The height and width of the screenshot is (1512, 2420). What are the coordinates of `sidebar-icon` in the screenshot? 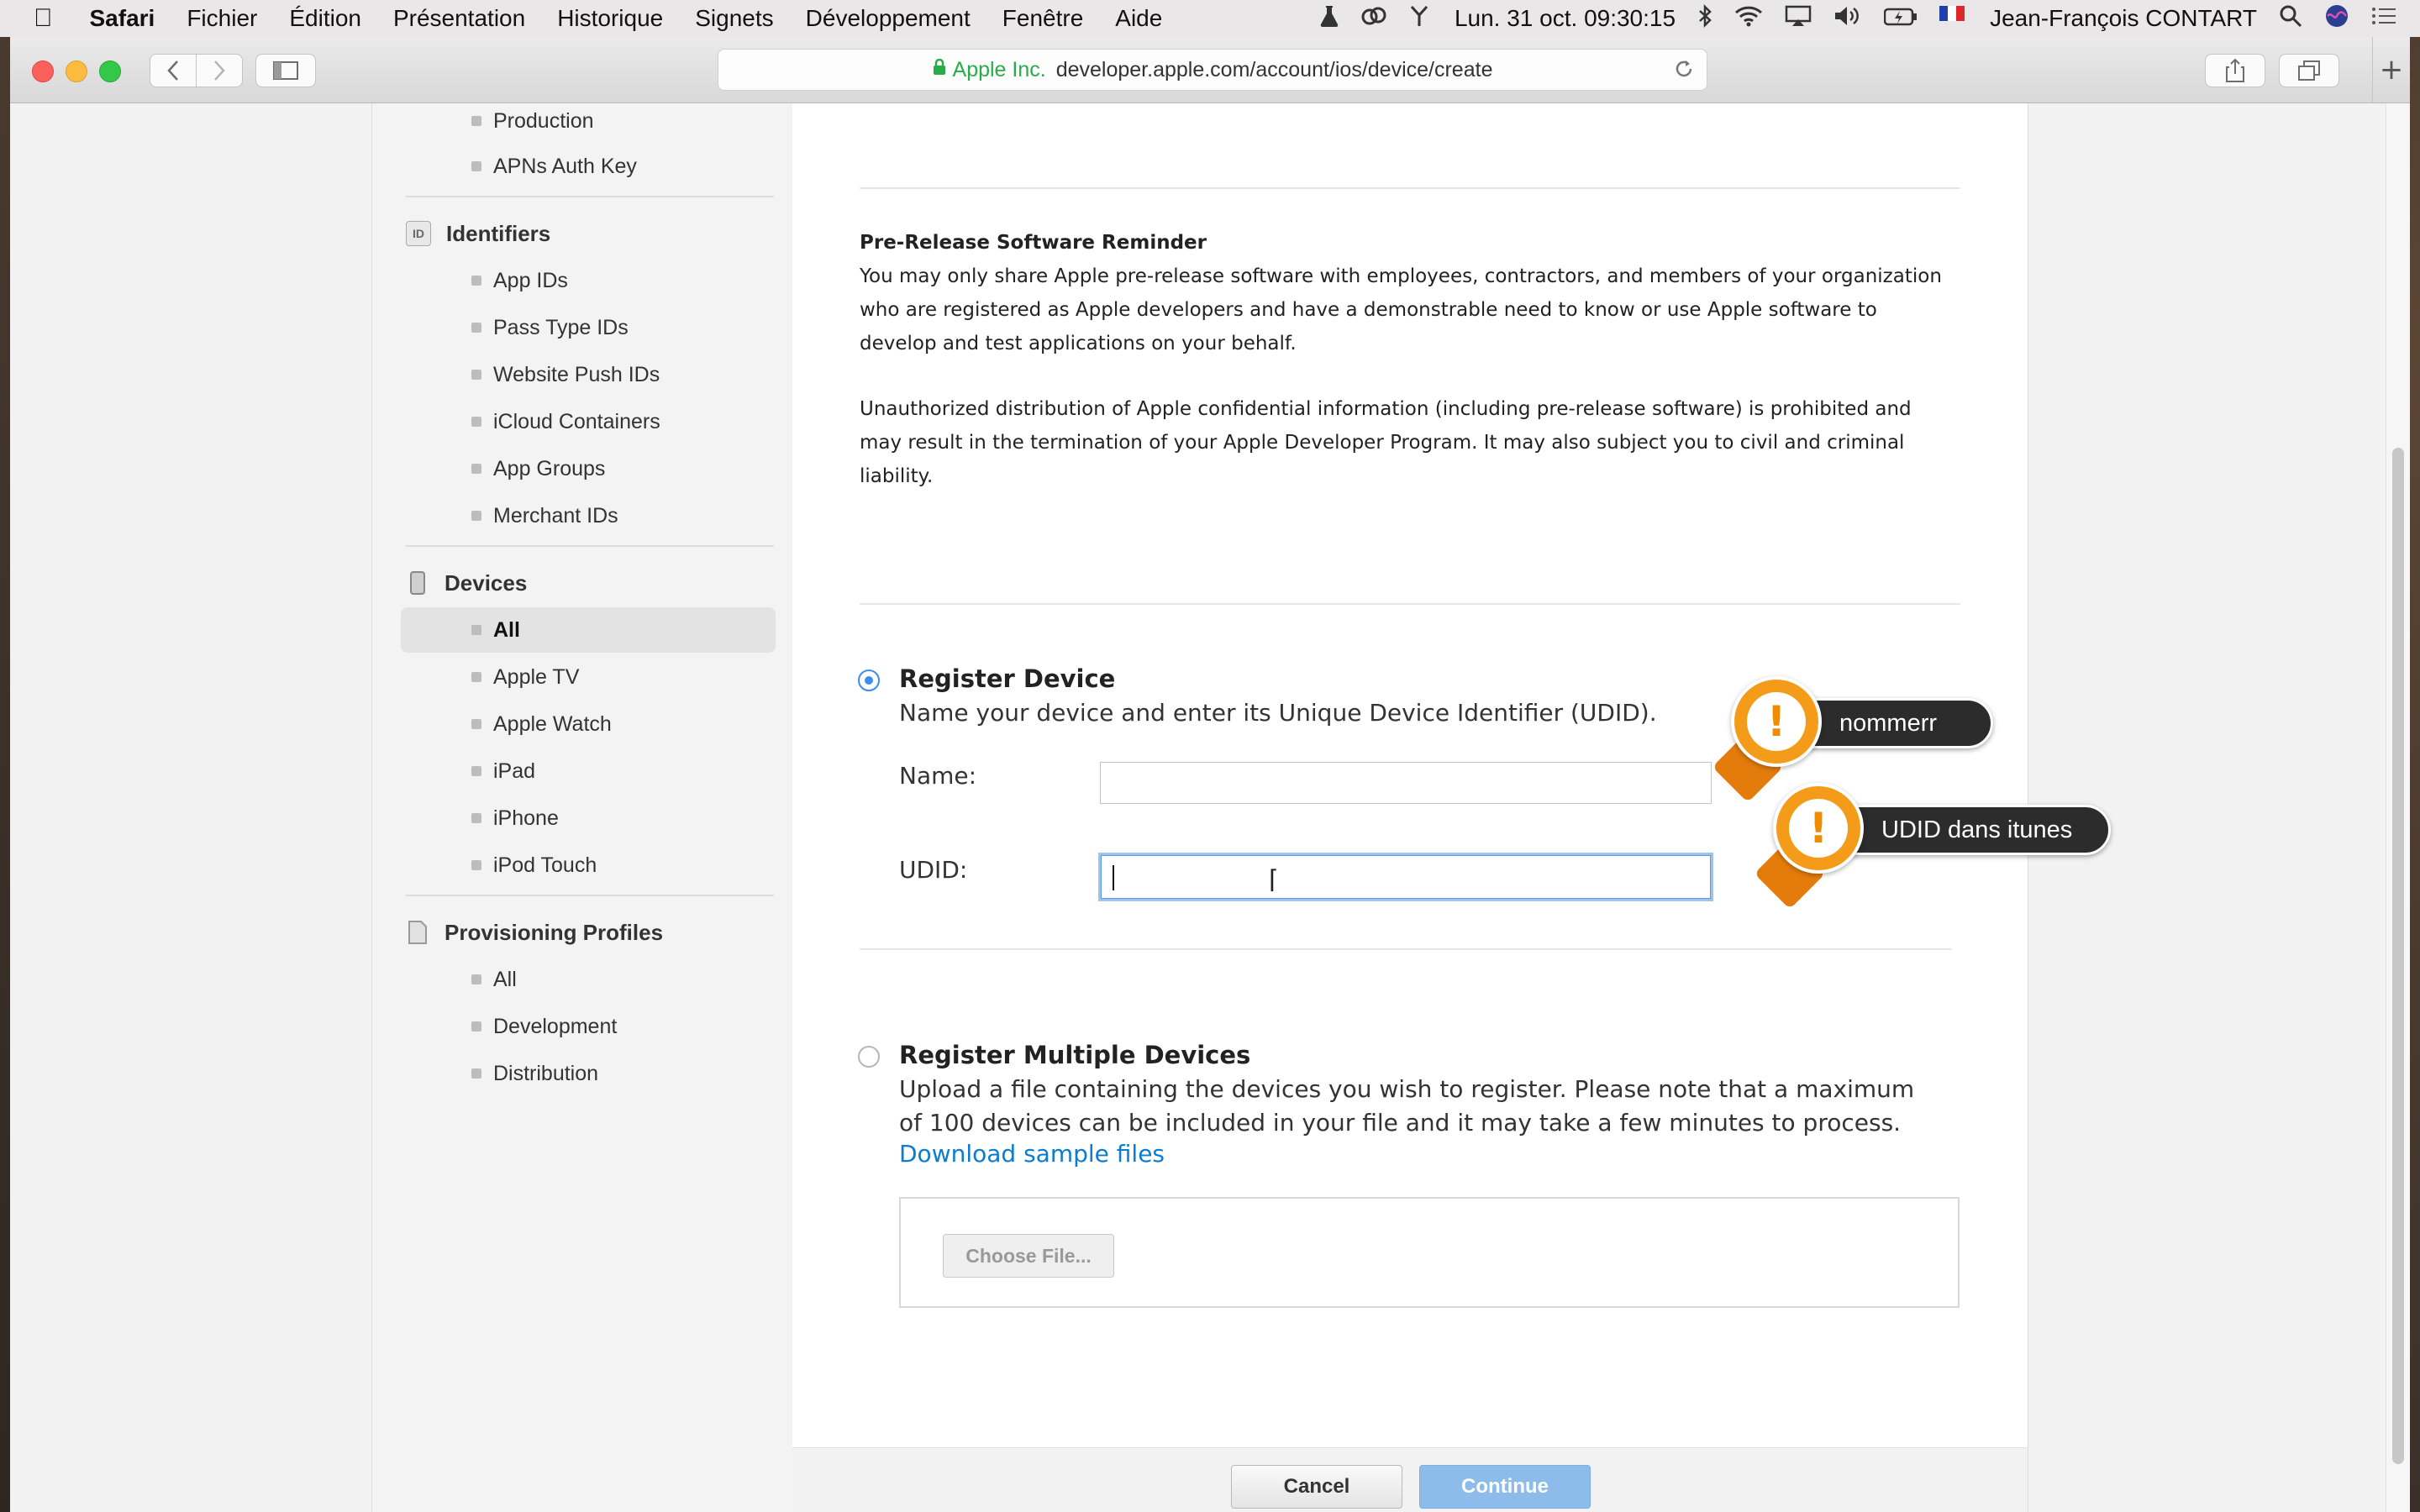 It's located at (285, 70).